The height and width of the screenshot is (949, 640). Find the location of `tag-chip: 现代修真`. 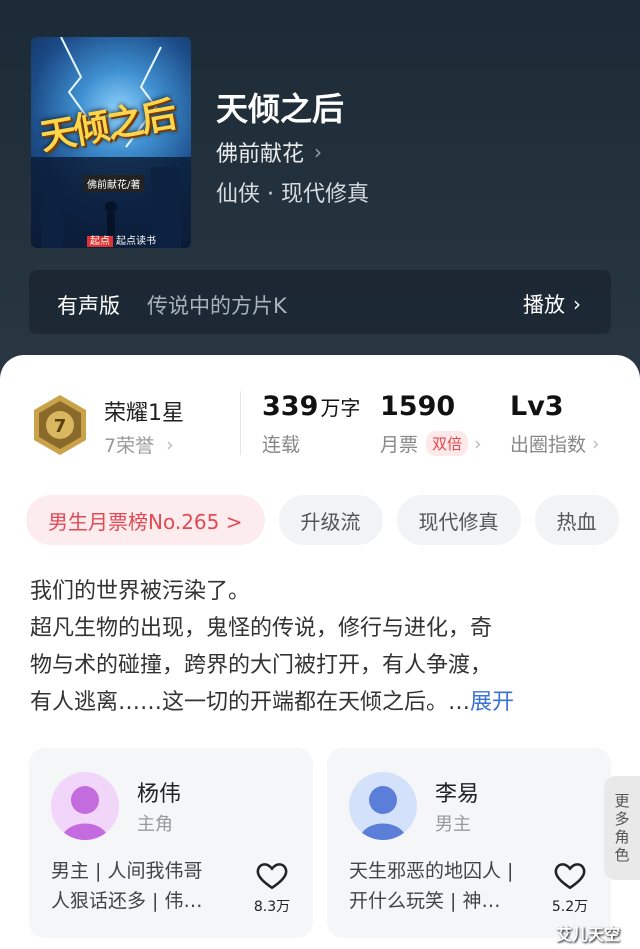

tag-chip: 现代修真 is located at coordinates (458, 520).